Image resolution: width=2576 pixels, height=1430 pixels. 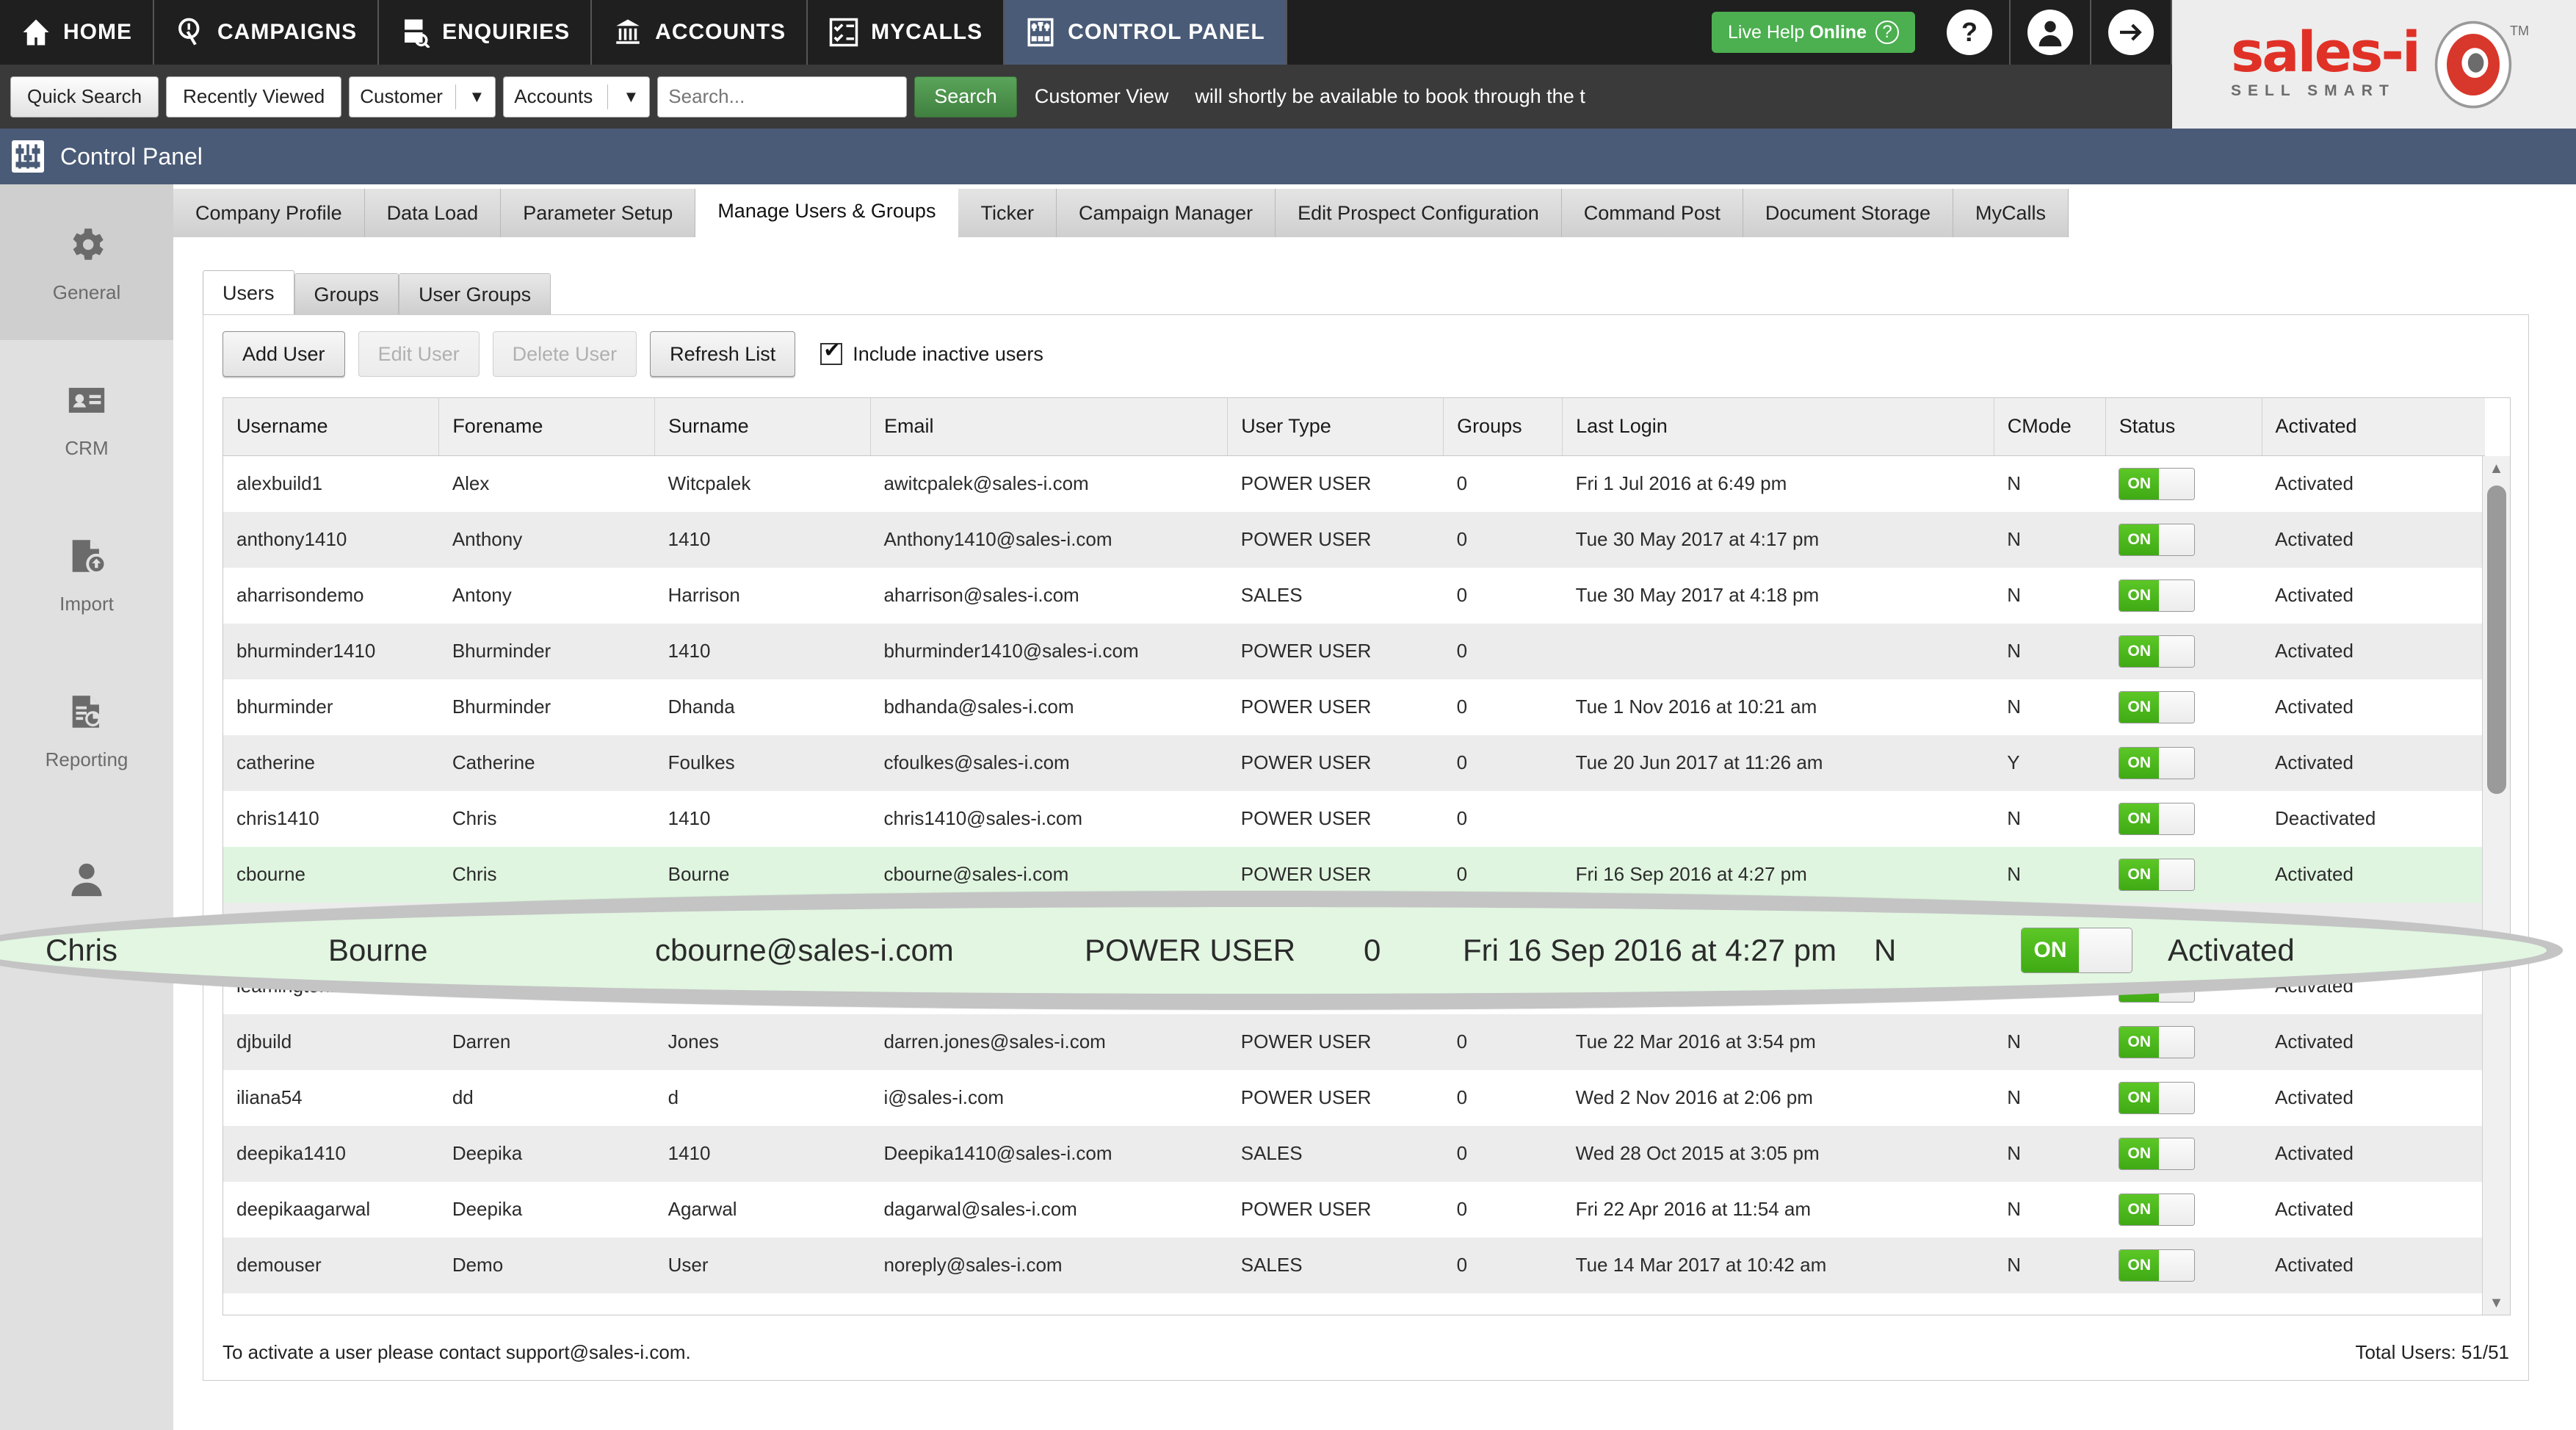 I want to click on scope-select: Accounts ▼, so click(x=577, y=97).